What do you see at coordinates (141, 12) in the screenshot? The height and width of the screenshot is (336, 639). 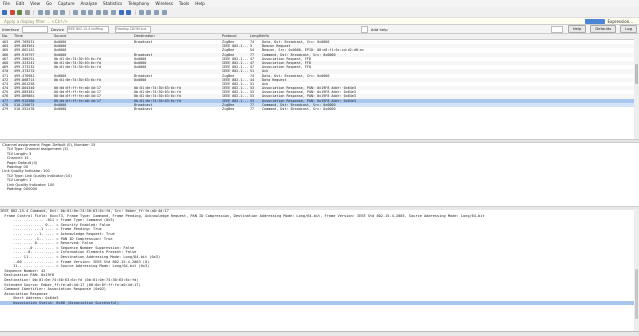 I see `zoom-in-icon` at bounding box center [141, 12].